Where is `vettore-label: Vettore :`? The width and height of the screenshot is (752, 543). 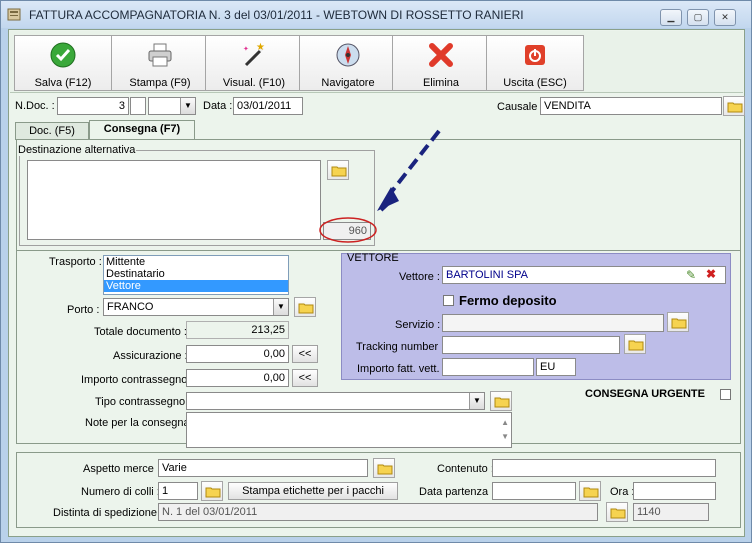
vettore-label: Vettore : is located at coordinates (419, 277).